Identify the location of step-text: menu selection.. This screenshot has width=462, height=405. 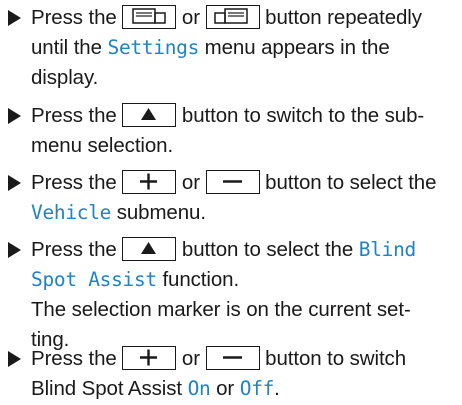
(102, 145).